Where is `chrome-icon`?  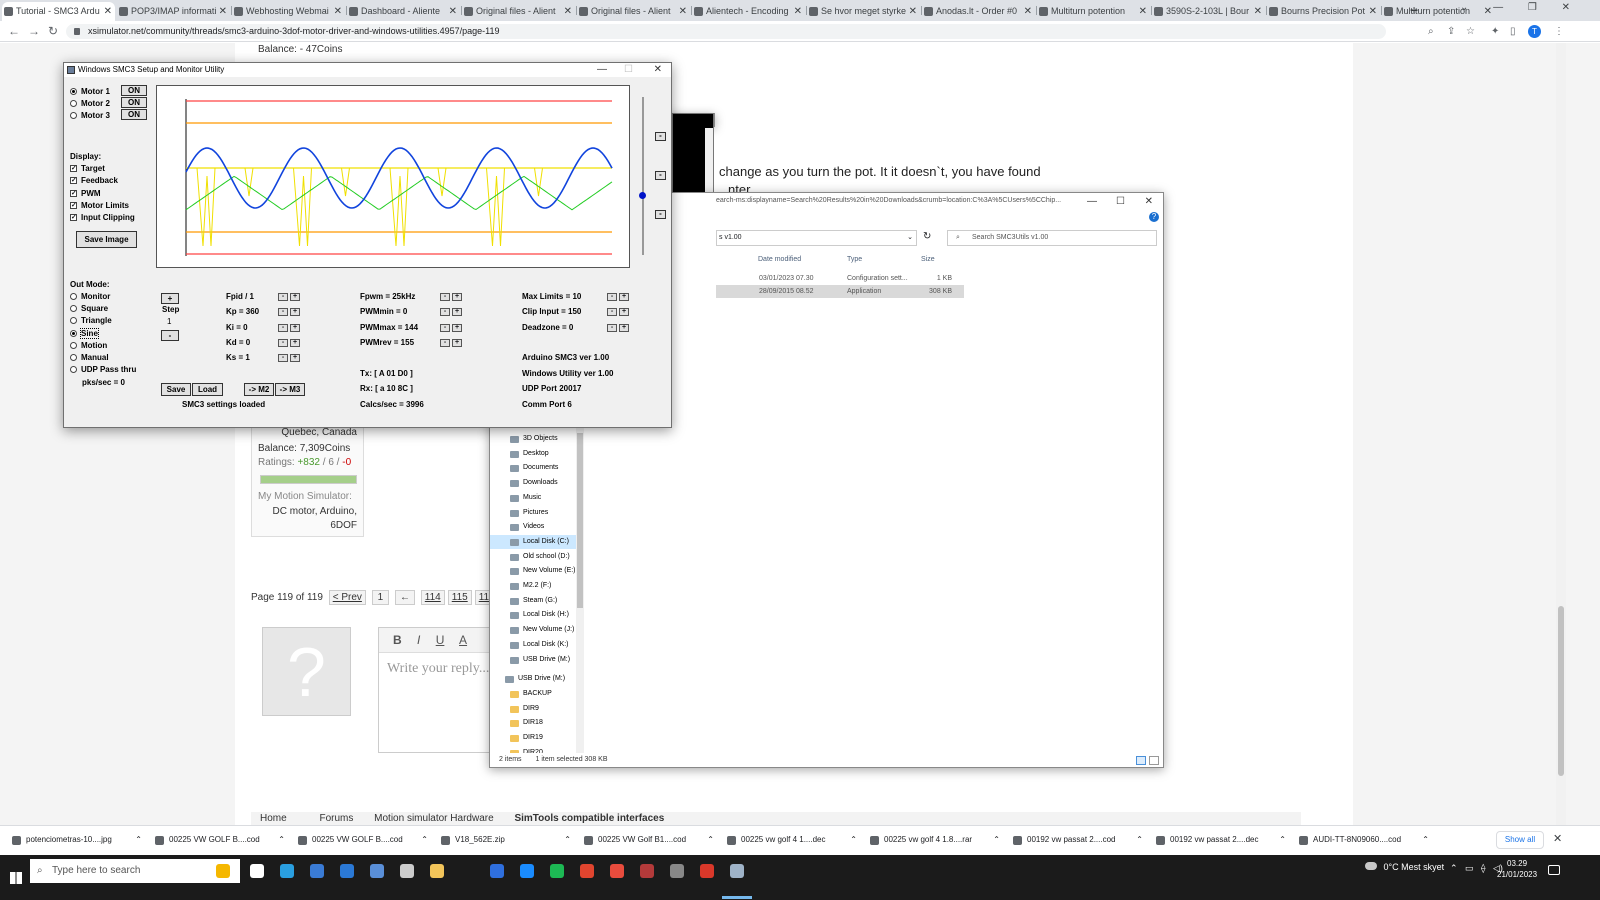 chrome-icon is located at coordinates (587, 871).